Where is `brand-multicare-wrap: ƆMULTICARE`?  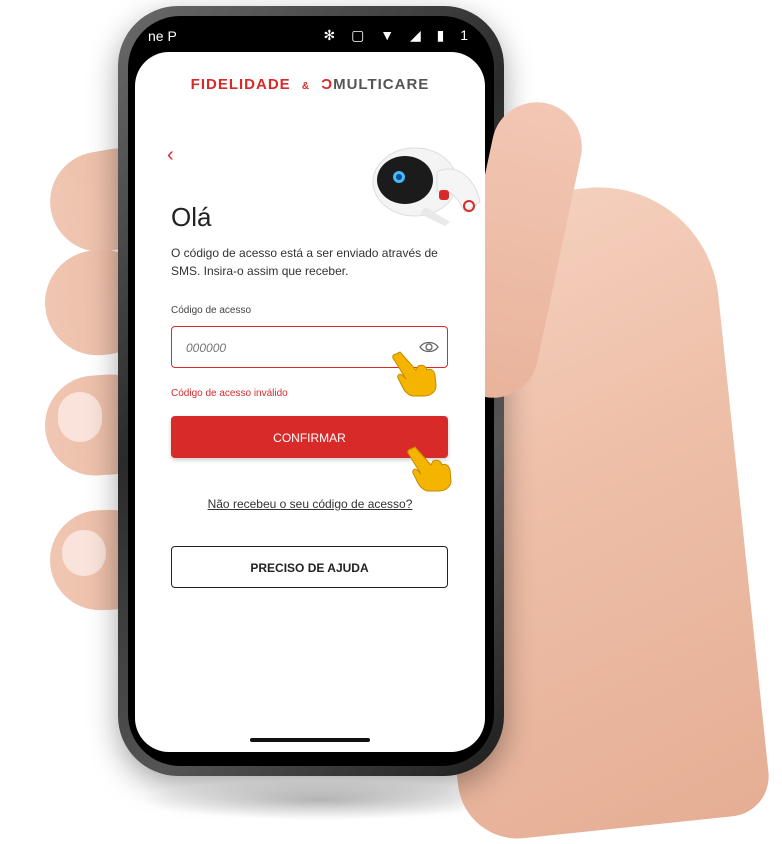 brand-multicare-wrap: ƆMULTICARE is located at coordinates (375, 84).